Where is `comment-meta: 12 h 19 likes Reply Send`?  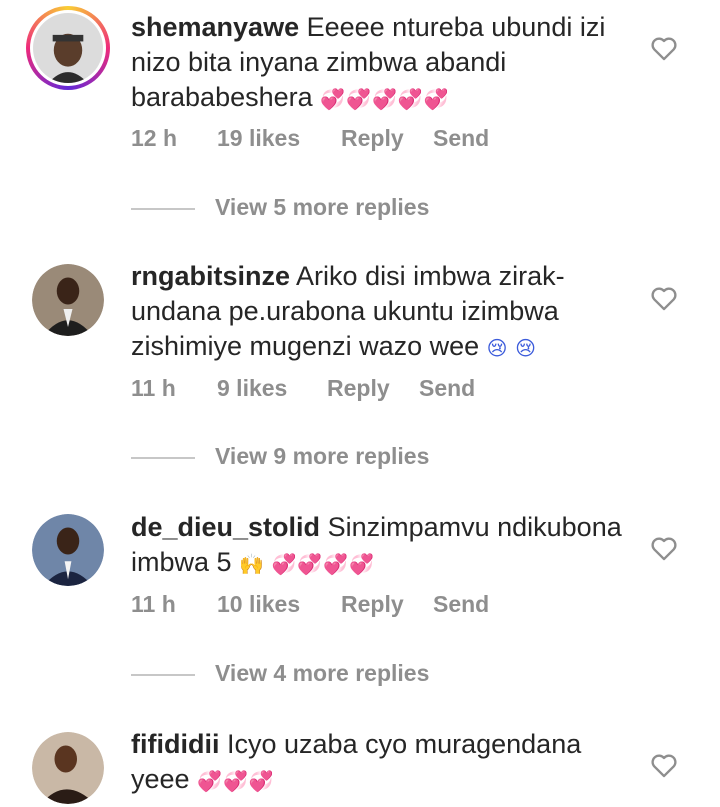
comment-meta: 12 h 19 likes Reply Send is located at coordinates (331, 138).